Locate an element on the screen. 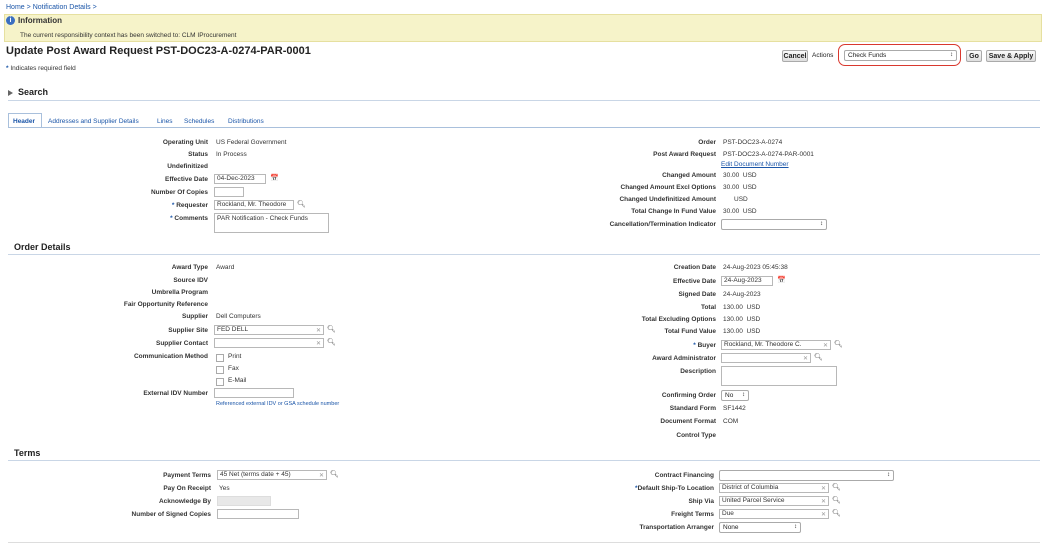  external-idv-input is located at coordinates (254, 393).